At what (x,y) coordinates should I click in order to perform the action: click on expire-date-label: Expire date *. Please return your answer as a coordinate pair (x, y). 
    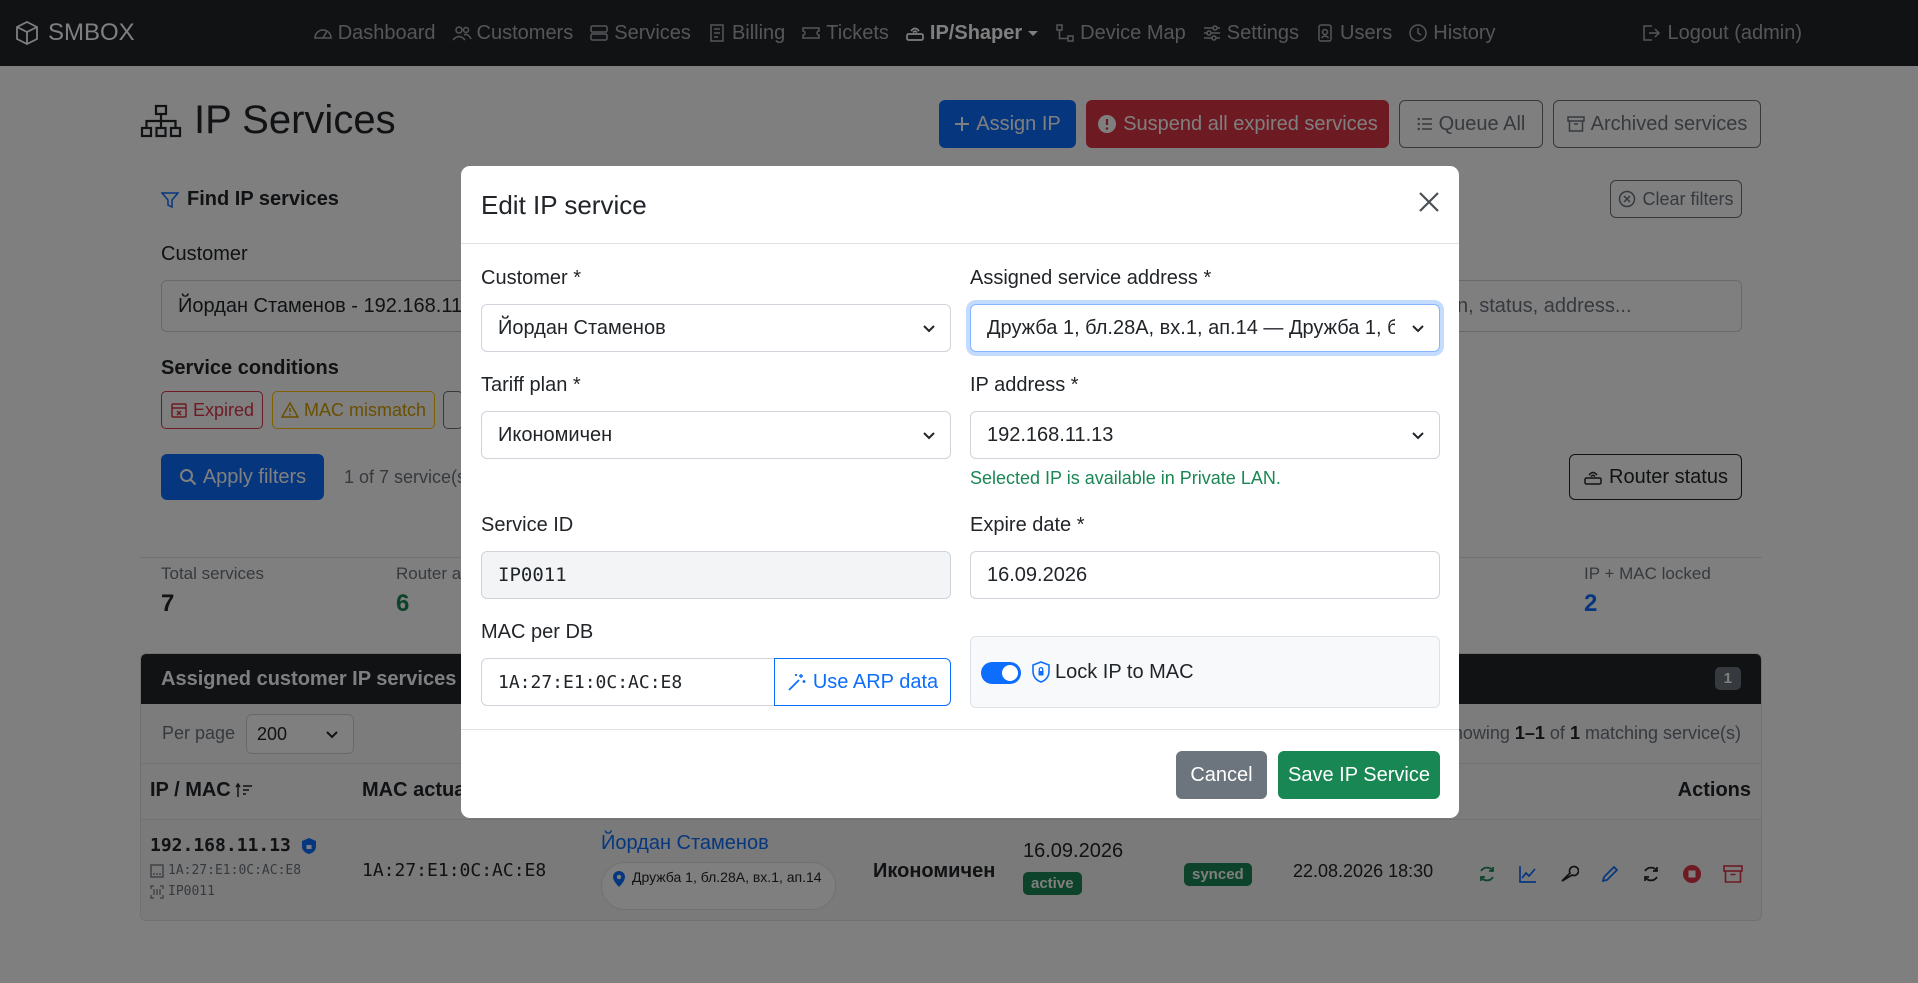
    Looking at the image, I should click on (1027, 525).